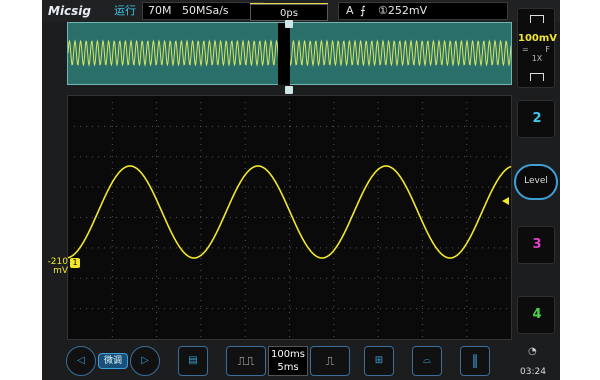 The width and height of the screenshot is (600, 380). I want to click on ch3-button: 3, so click(536, 245).